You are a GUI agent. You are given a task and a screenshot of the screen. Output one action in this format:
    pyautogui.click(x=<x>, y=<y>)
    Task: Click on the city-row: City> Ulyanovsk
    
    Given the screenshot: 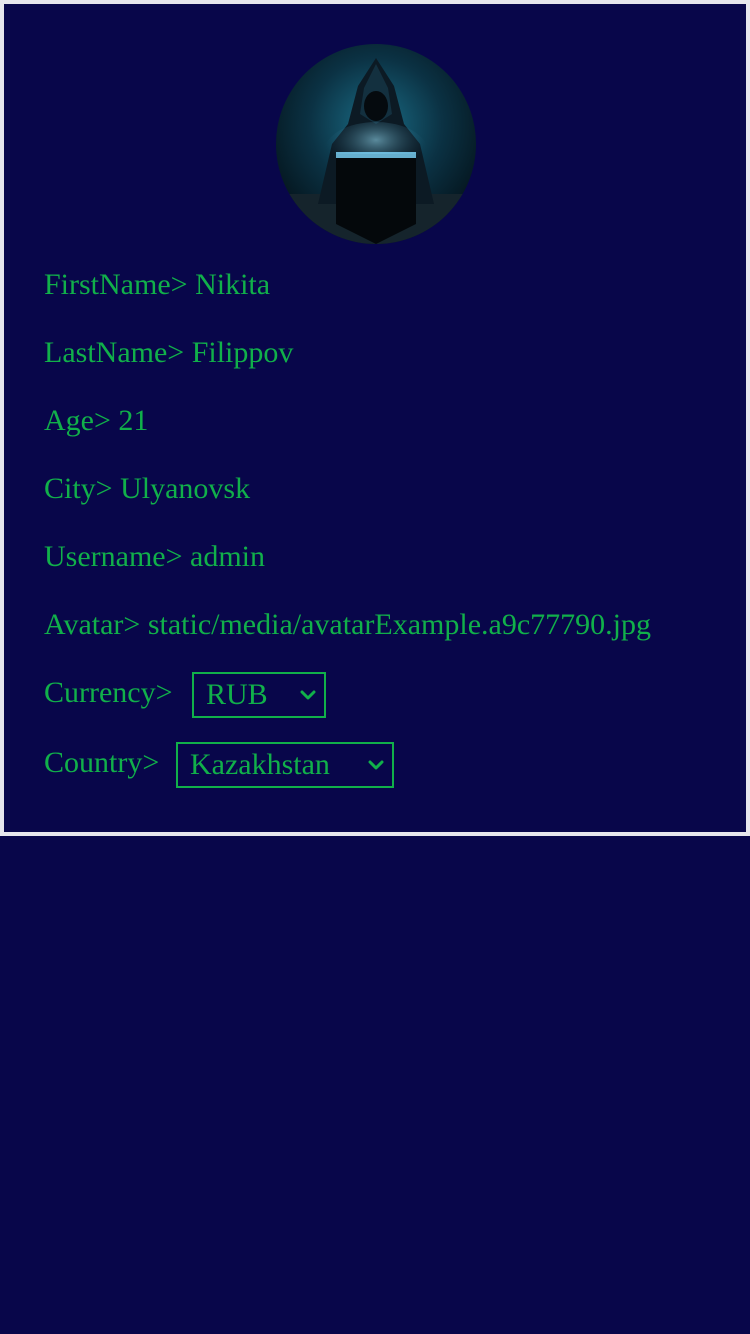 What is the action you would take?
    pyautogui.click(x=147, y=489)
    